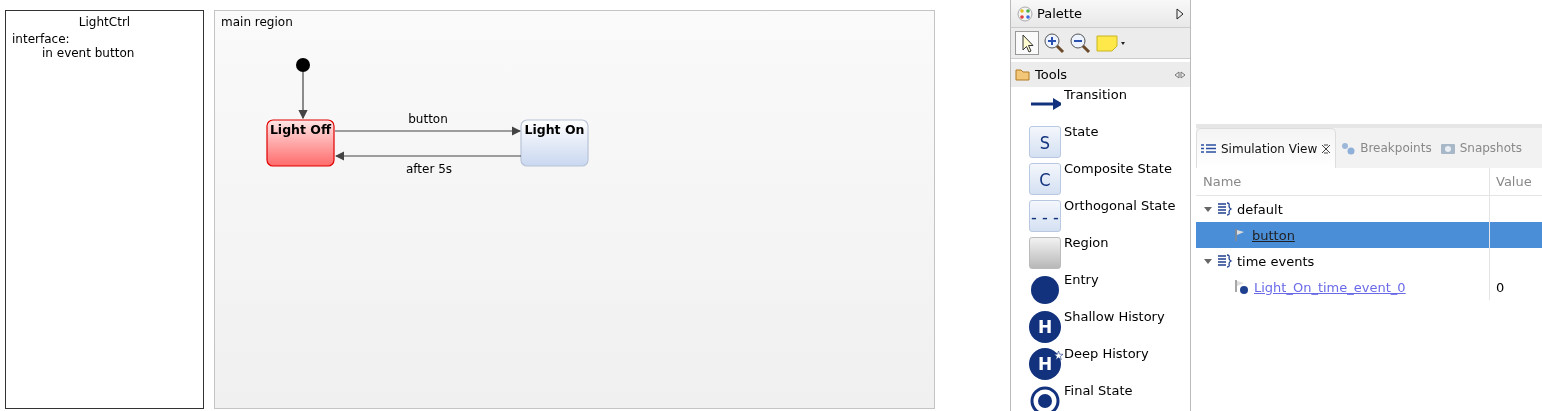  I want to click on zoom-in-icon, so click(1054, 43).